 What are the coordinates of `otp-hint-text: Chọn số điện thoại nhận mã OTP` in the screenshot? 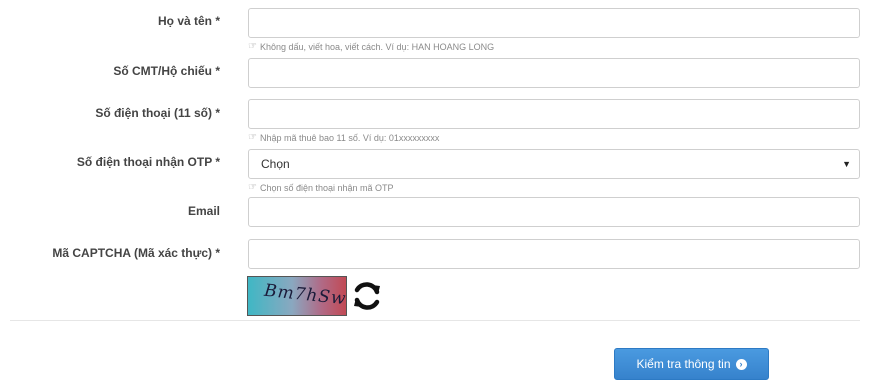 It's located at (326, 187).